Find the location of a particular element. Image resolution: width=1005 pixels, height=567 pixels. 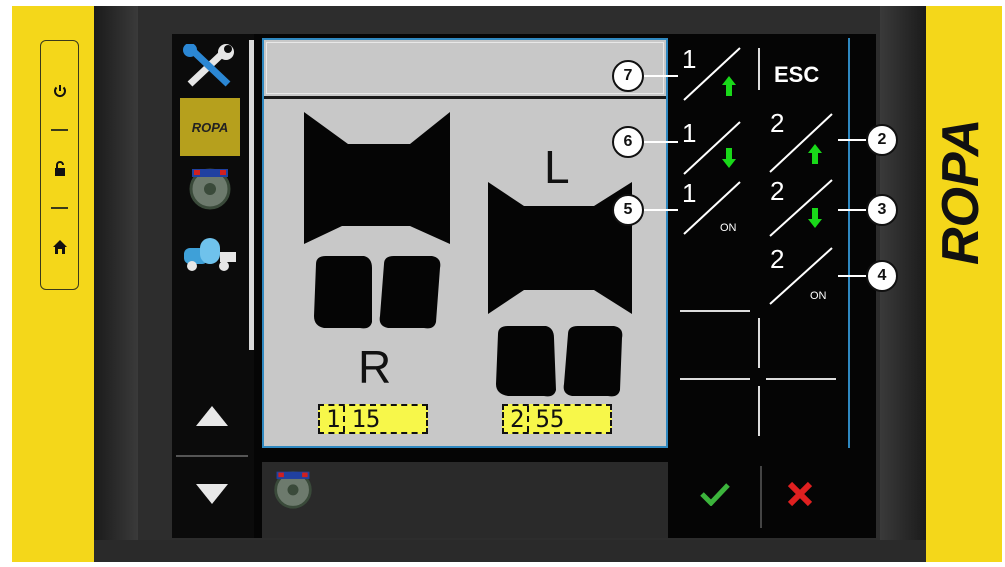

check-icon is located at coordinates (715, 494).